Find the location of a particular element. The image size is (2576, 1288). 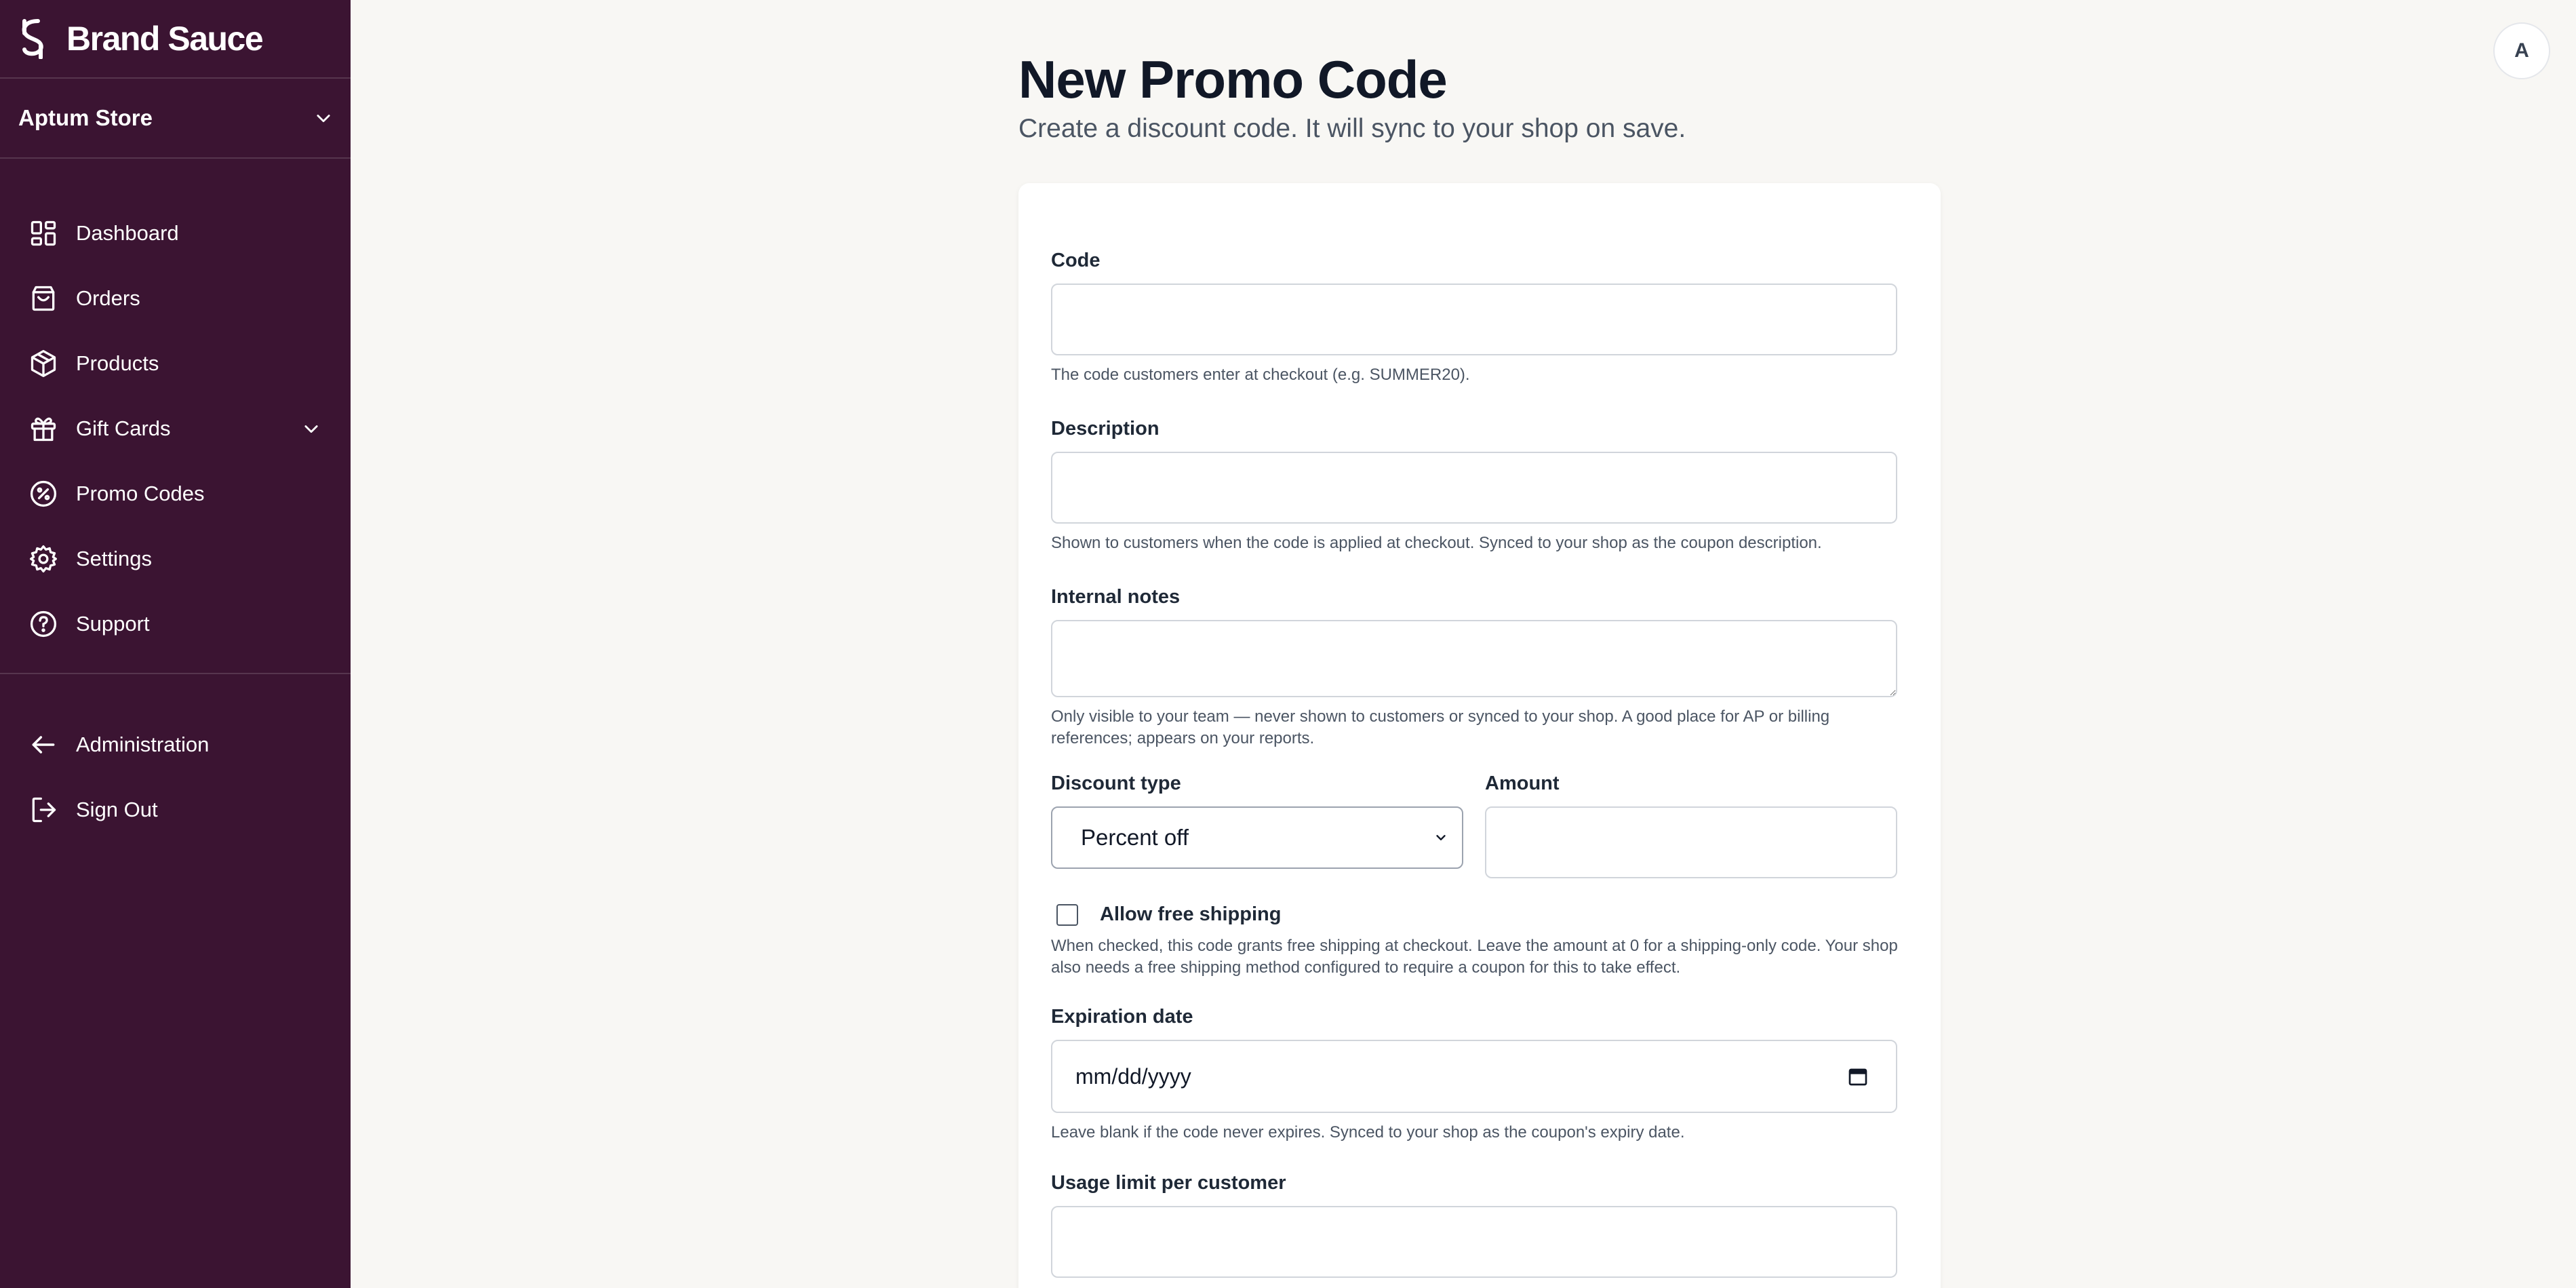

discount-type-label: Discount type is located at coordinates (1116, 783).